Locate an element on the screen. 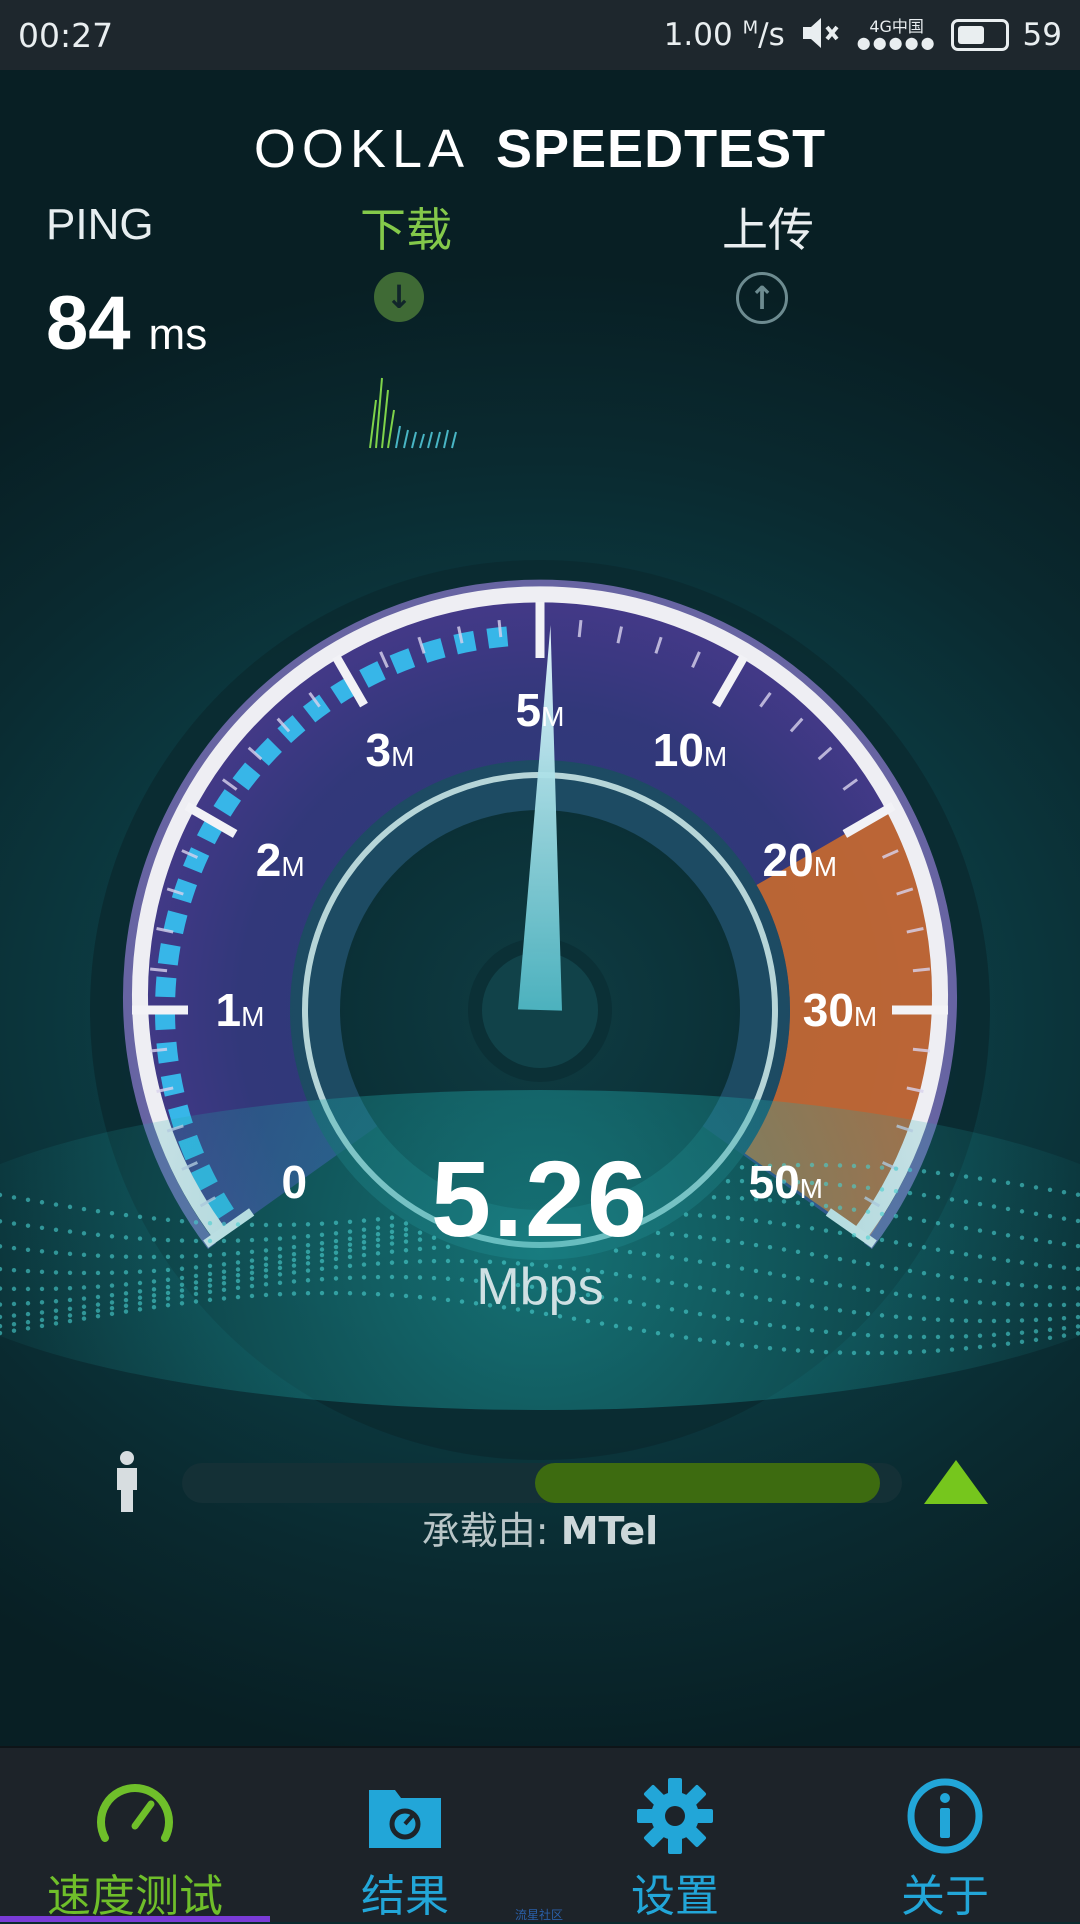  status-bar: 00:27 1.00 M/s 4G中国 ●●●●● 59 is located at coordinates (540, 35).